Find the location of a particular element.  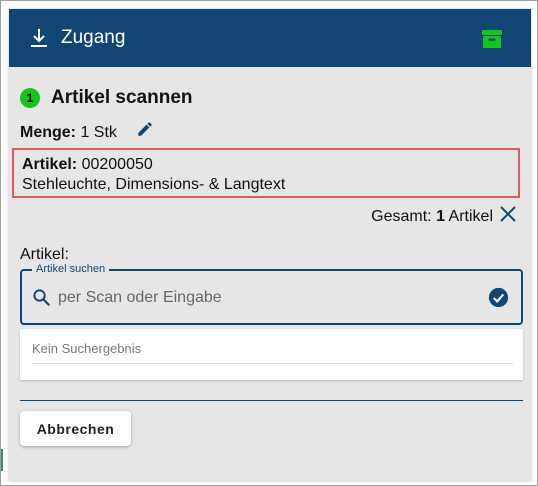

close-icon is located at coordinates (508, 214).